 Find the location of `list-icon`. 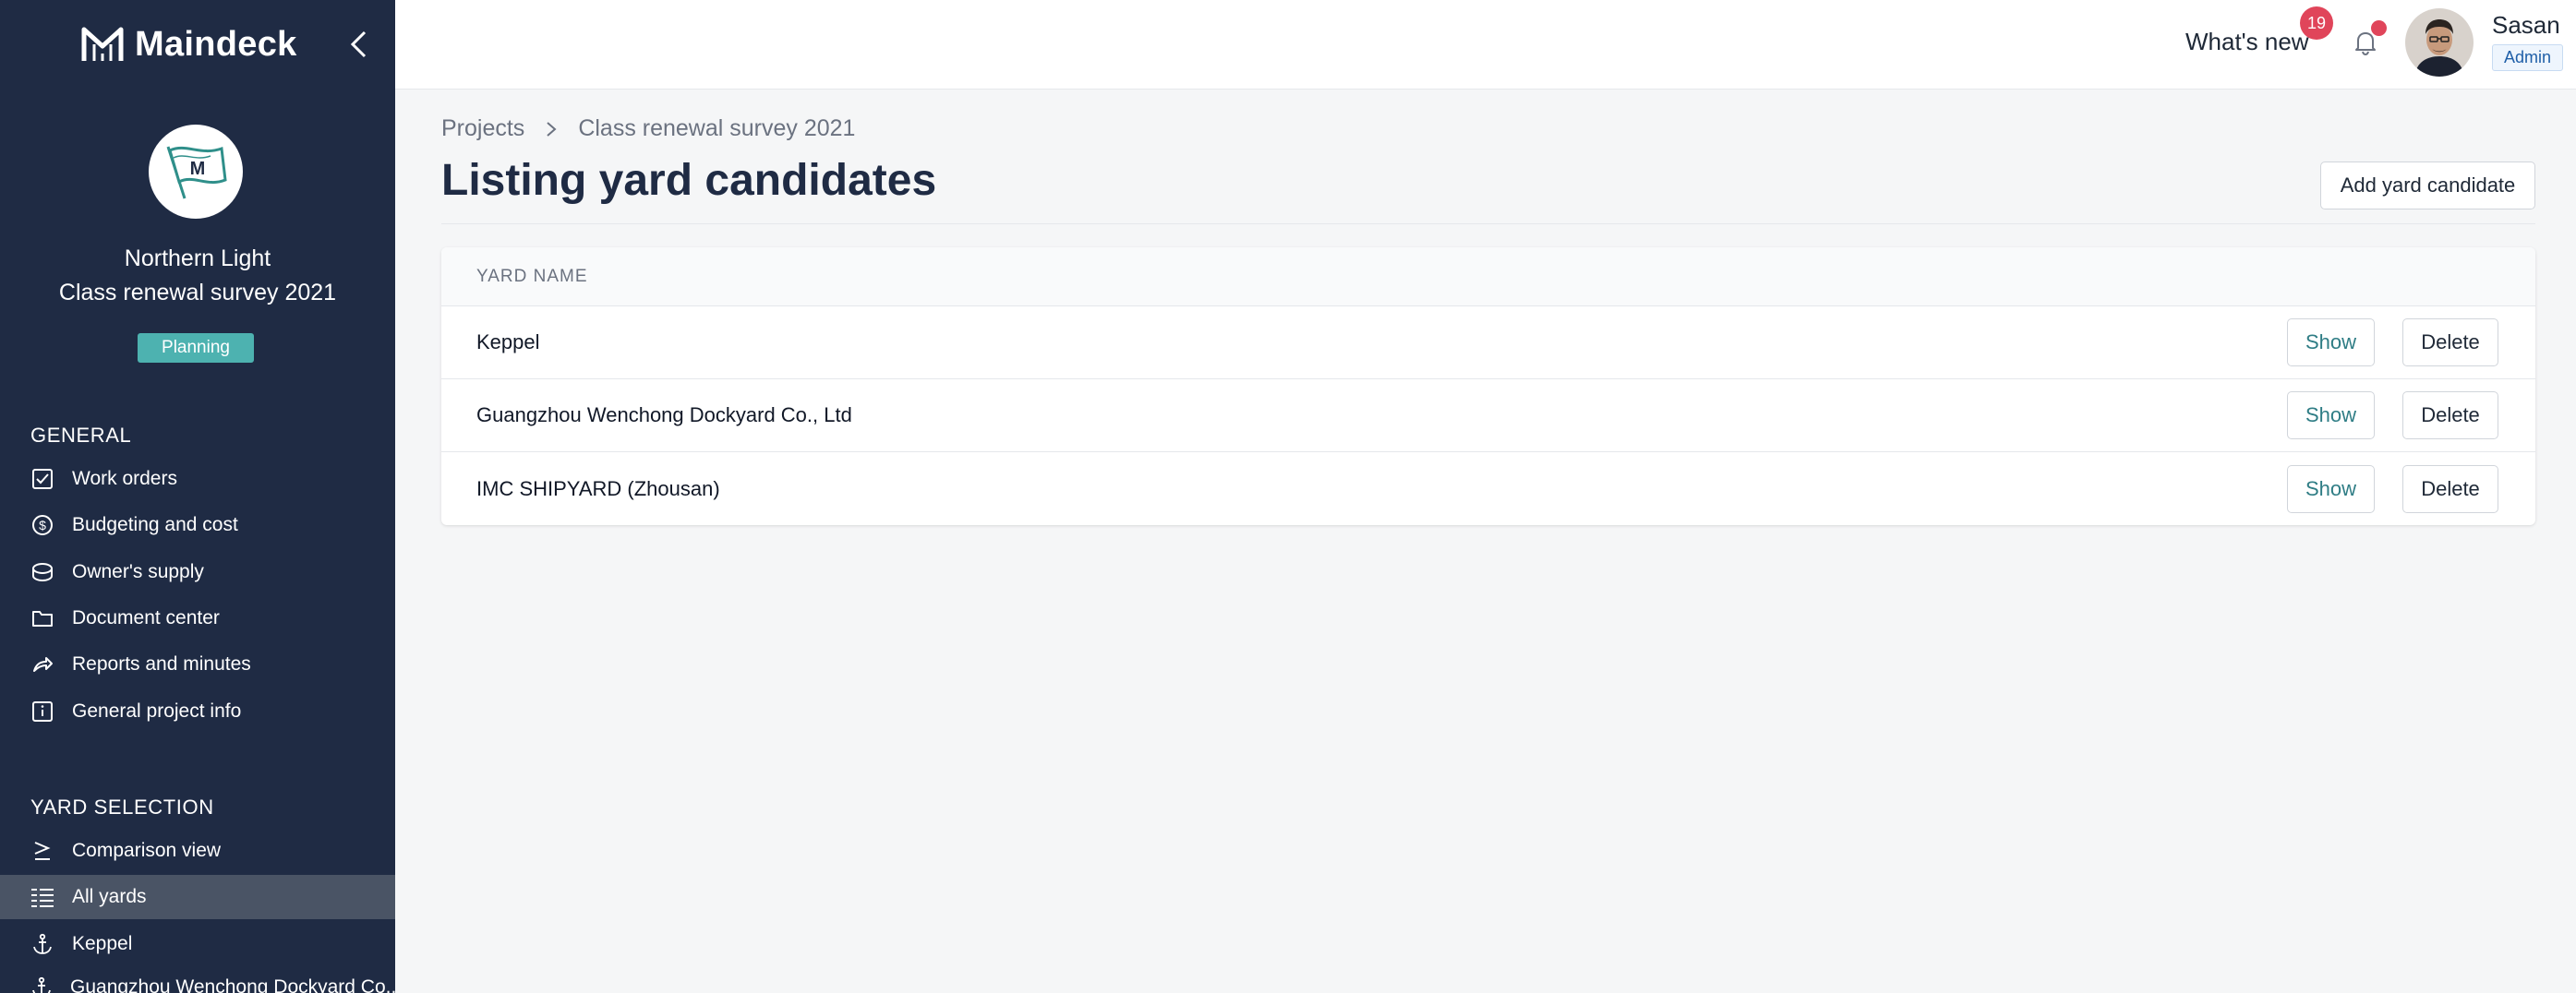

list-icon is located at coordinates (42, 897).